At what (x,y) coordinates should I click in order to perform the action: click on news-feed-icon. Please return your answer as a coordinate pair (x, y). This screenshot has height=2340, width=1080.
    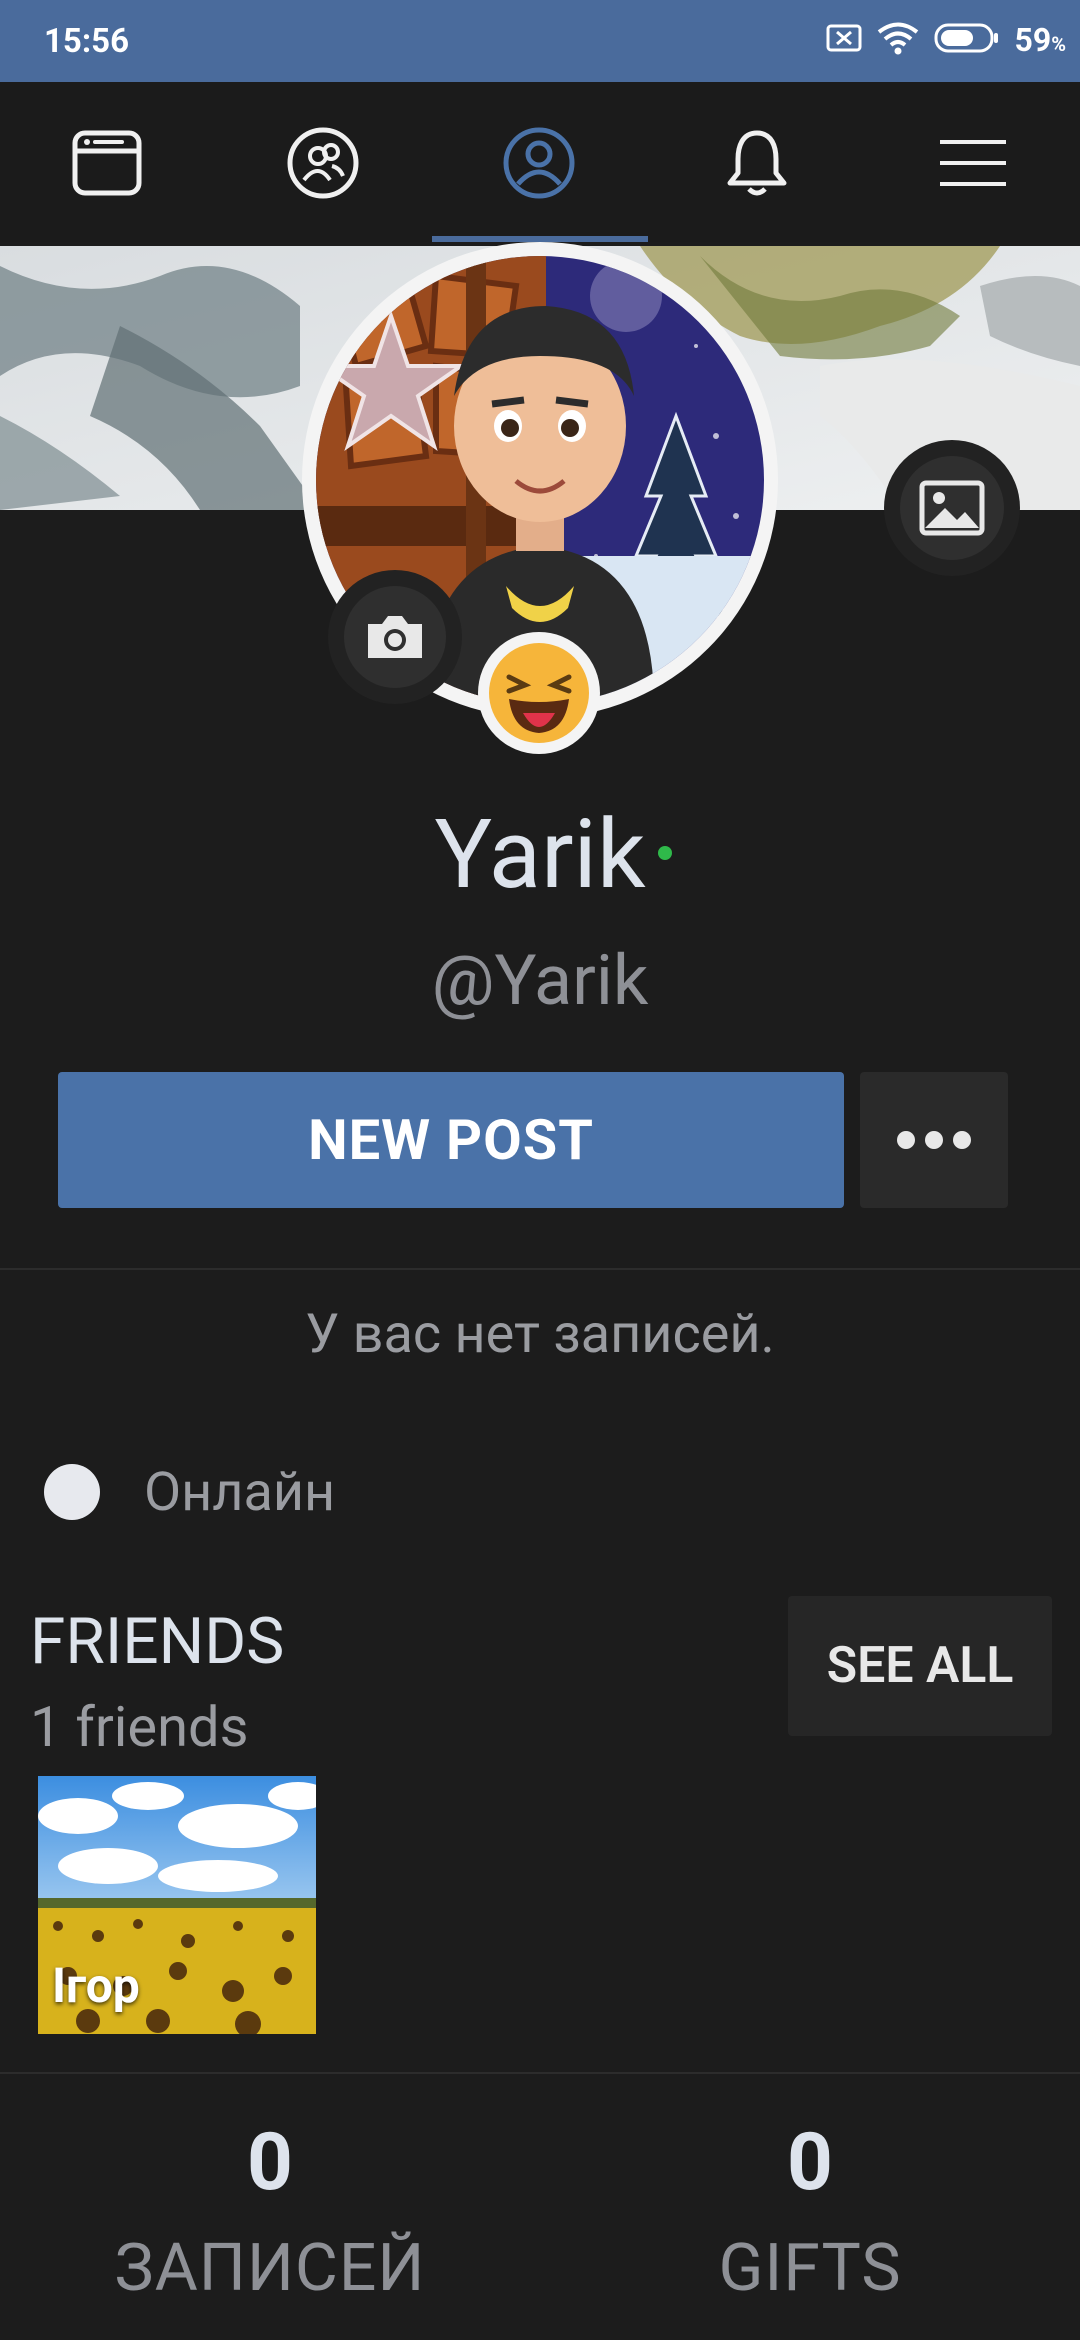
    Looking at the image, I should click on (107, 163).